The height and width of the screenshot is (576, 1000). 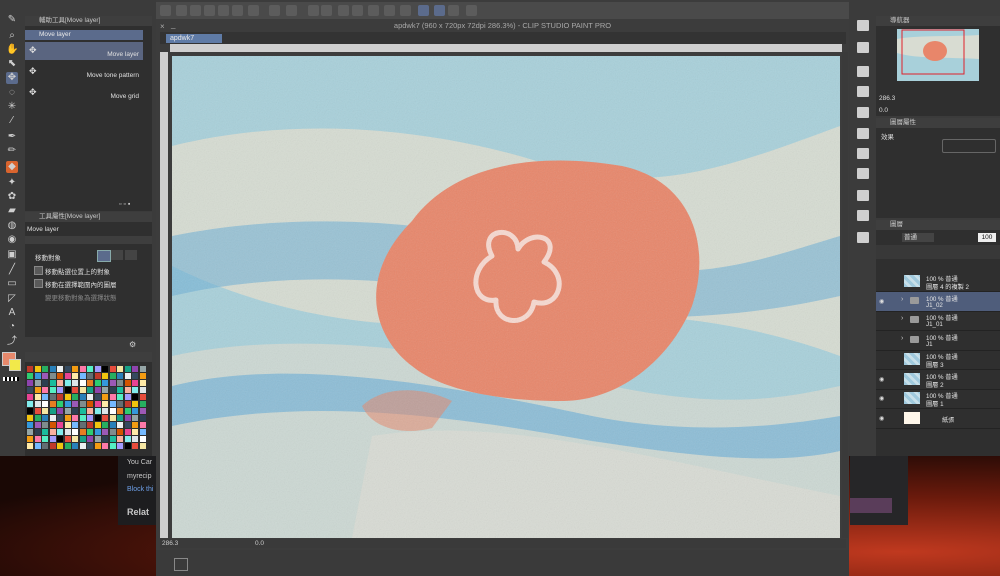 I want to click on expand-icon: ›, so click(x=902, y=318).